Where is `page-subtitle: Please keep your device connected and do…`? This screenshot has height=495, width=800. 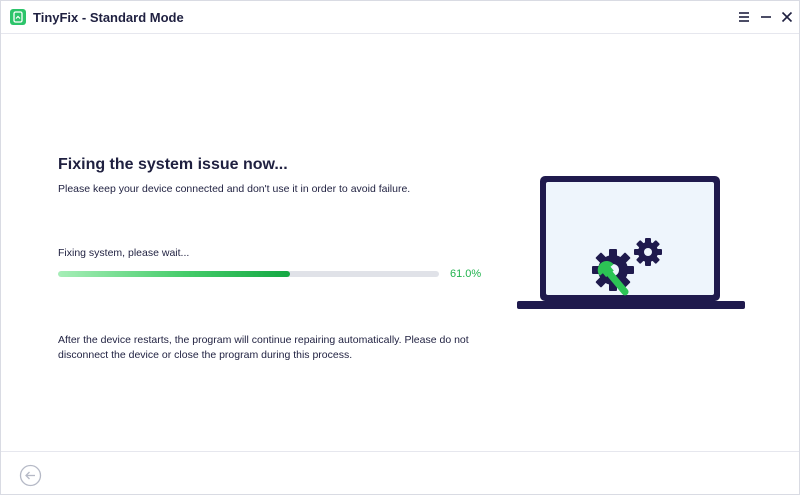
page-subtitle: Please keep your device connected and do… is located at coordinates (234, 189).